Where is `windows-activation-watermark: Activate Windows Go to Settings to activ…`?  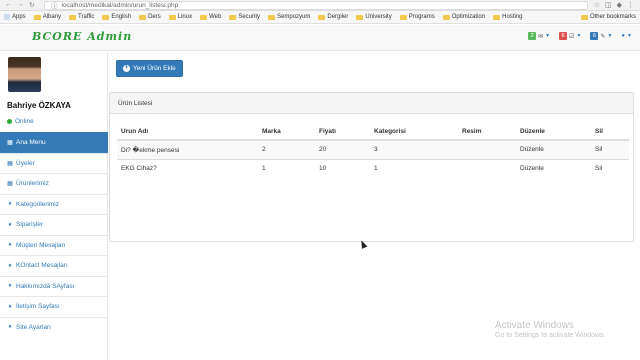 windows-activation-watermark: Activate Windows Go to Settings to activ… is located at coordinates (550, 329).